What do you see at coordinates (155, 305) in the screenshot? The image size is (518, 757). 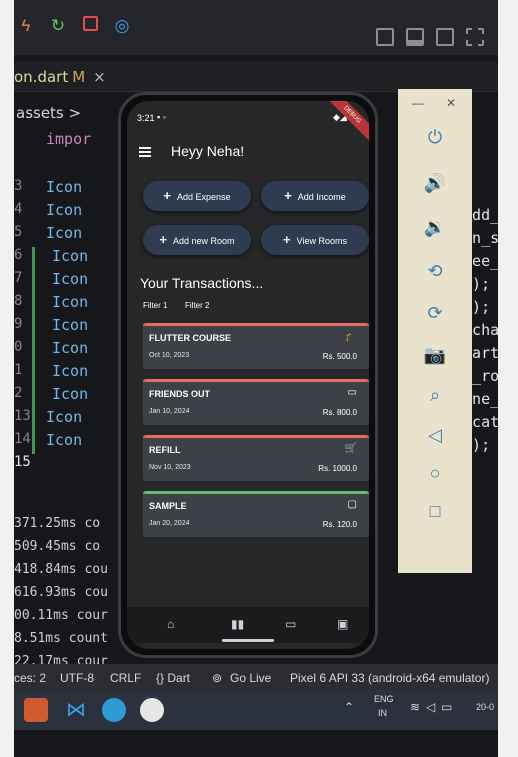 I see `filter-1-button: Filter 1` at bounding box center [155, 305].